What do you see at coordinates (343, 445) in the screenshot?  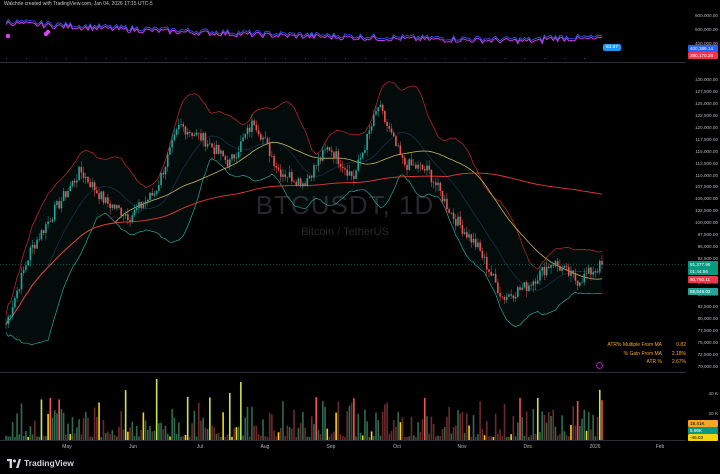 I see `time-axis: May Jun Jul Aug Sep Oct Nov Dec 2026 Feb` at bounding box center [343, 445].